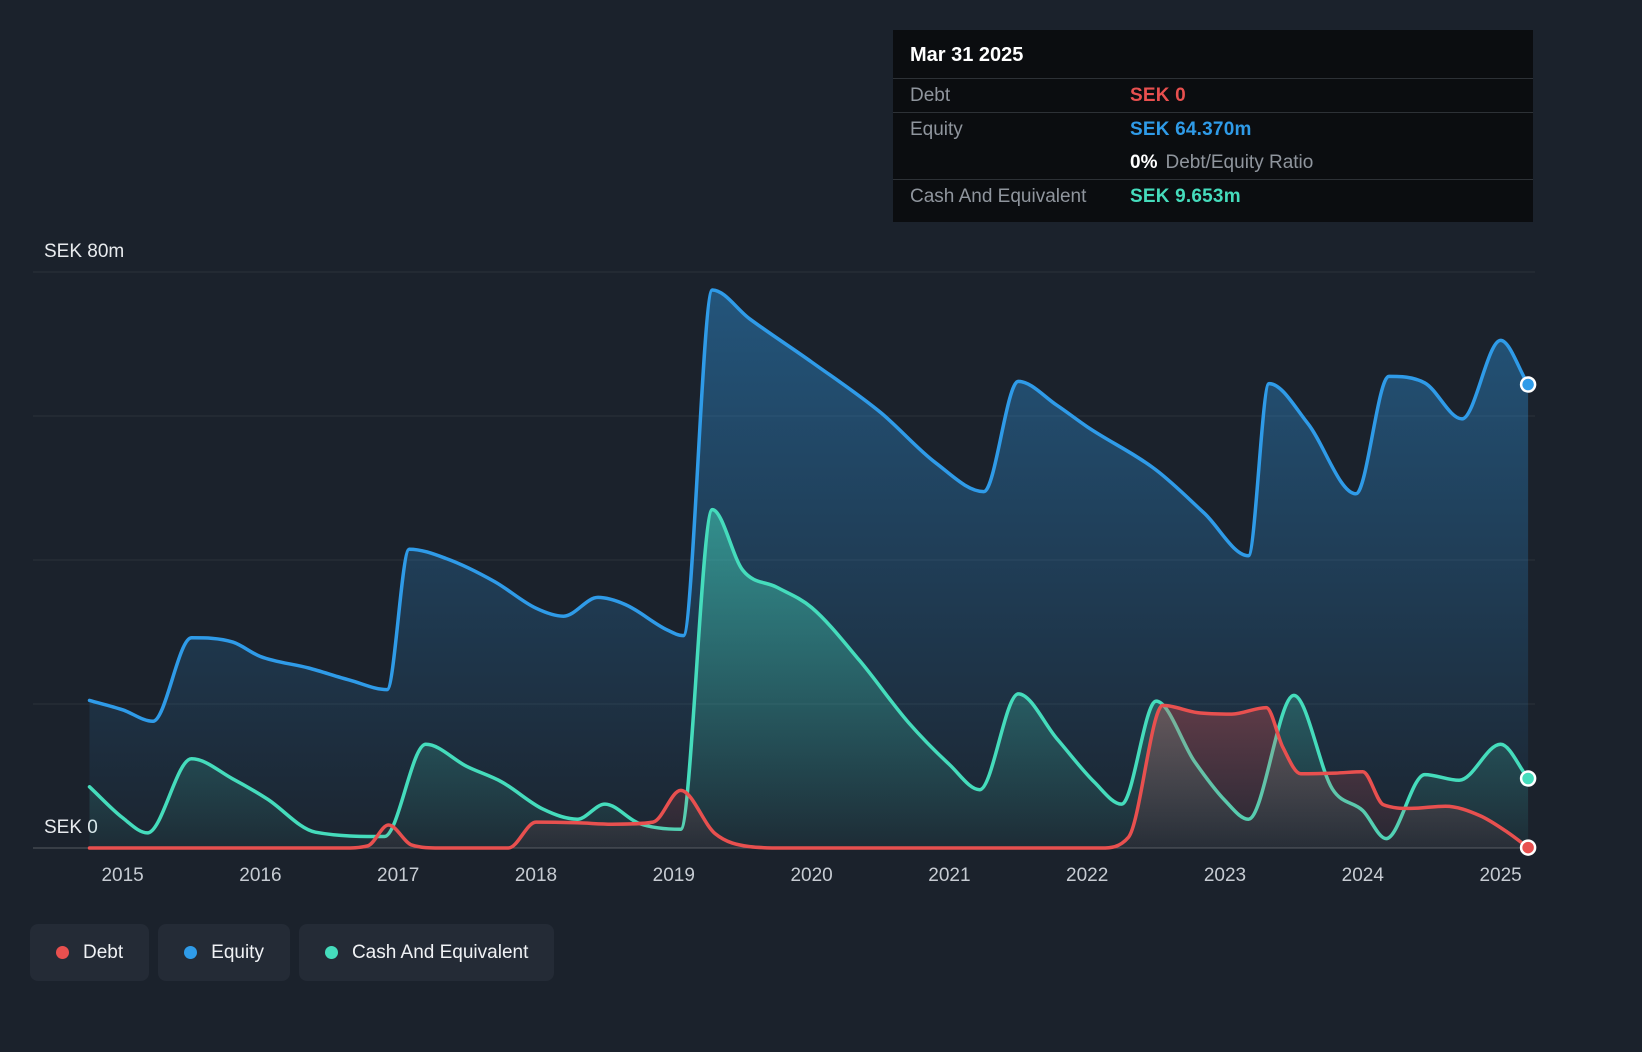 This screenshot has width=1642, height=1052. Describe the element at coordinates (191, 952) in the screenshot. I see `equity-legend-dot-icon` at that location.